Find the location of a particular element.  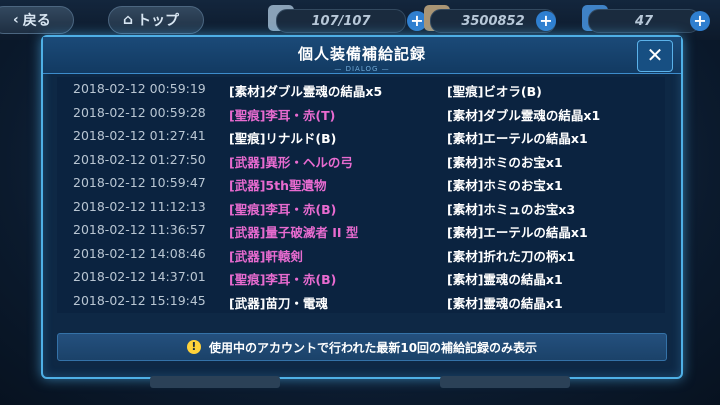

record-item-2: [素材]ダブル霊魂の結晶x1 is located at coordinates (524, 115).